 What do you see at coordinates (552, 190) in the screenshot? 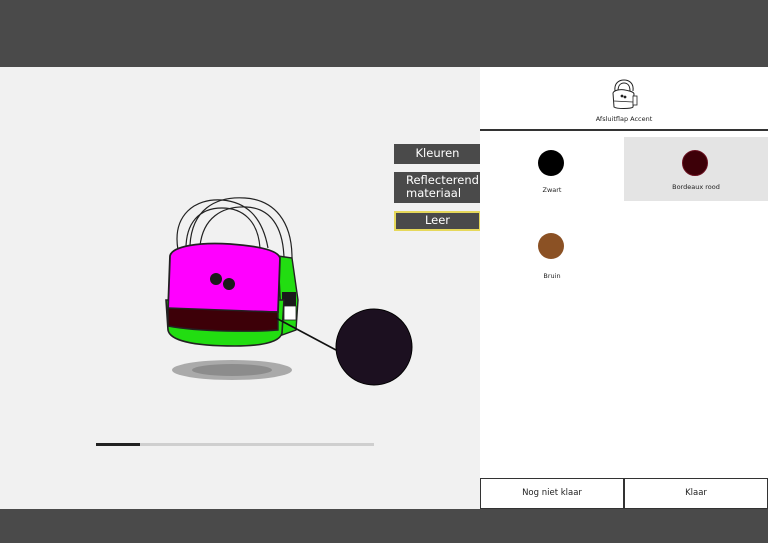
I see `swatch-label: Zwart` at bounding box center [552, 190].